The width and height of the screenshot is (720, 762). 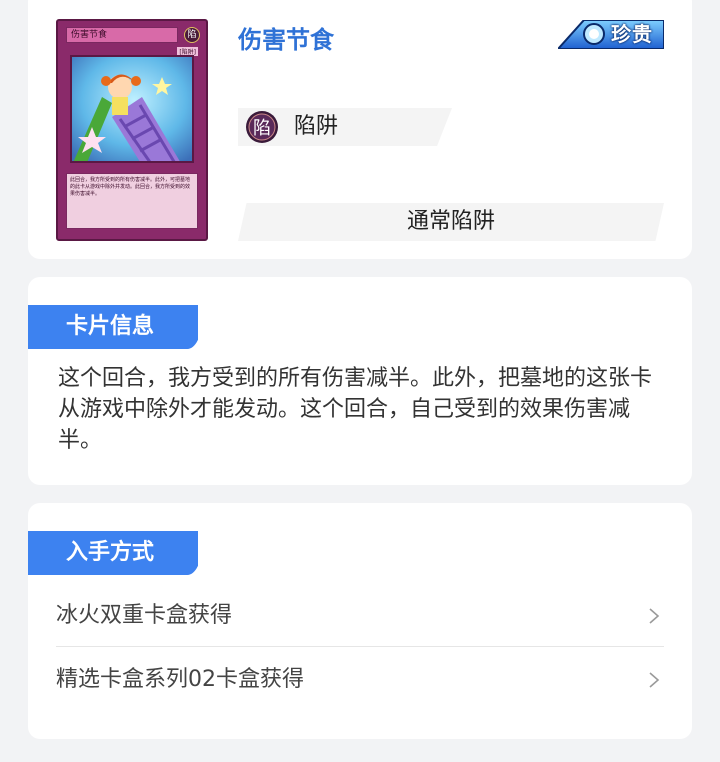 What do you see at coordinates (110, 326) in the screenshot?
I see `section-title: 卡片信息` at bounding box center [110, 326].